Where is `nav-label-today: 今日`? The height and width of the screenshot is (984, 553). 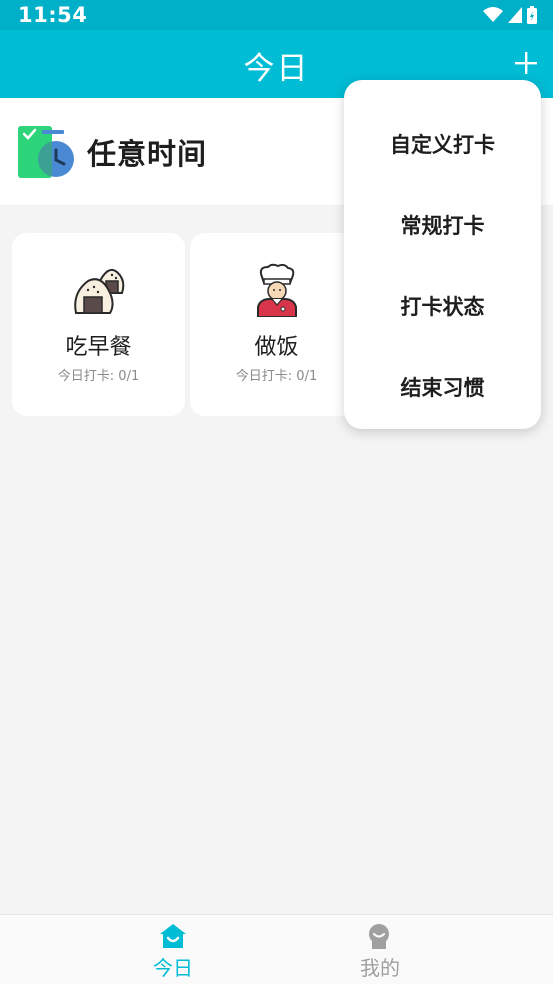
nav-label-today: 今日 is located at coordinates (173, 968).